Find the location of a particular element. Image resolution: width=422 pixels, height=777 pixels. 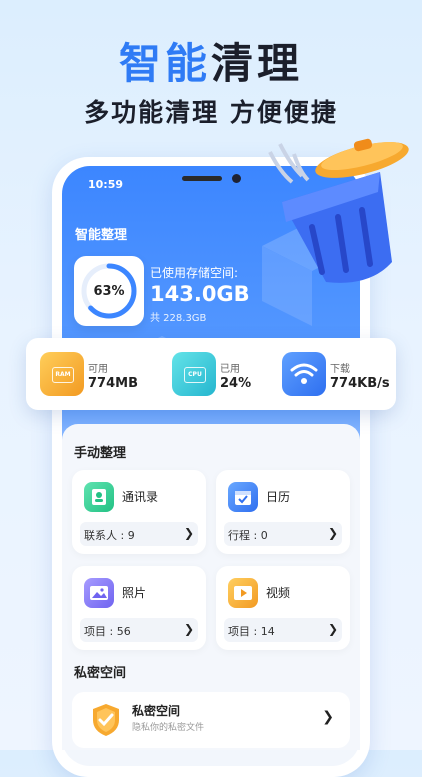

storage-used-value: 143.0GB is located at coordinates (200, 294).